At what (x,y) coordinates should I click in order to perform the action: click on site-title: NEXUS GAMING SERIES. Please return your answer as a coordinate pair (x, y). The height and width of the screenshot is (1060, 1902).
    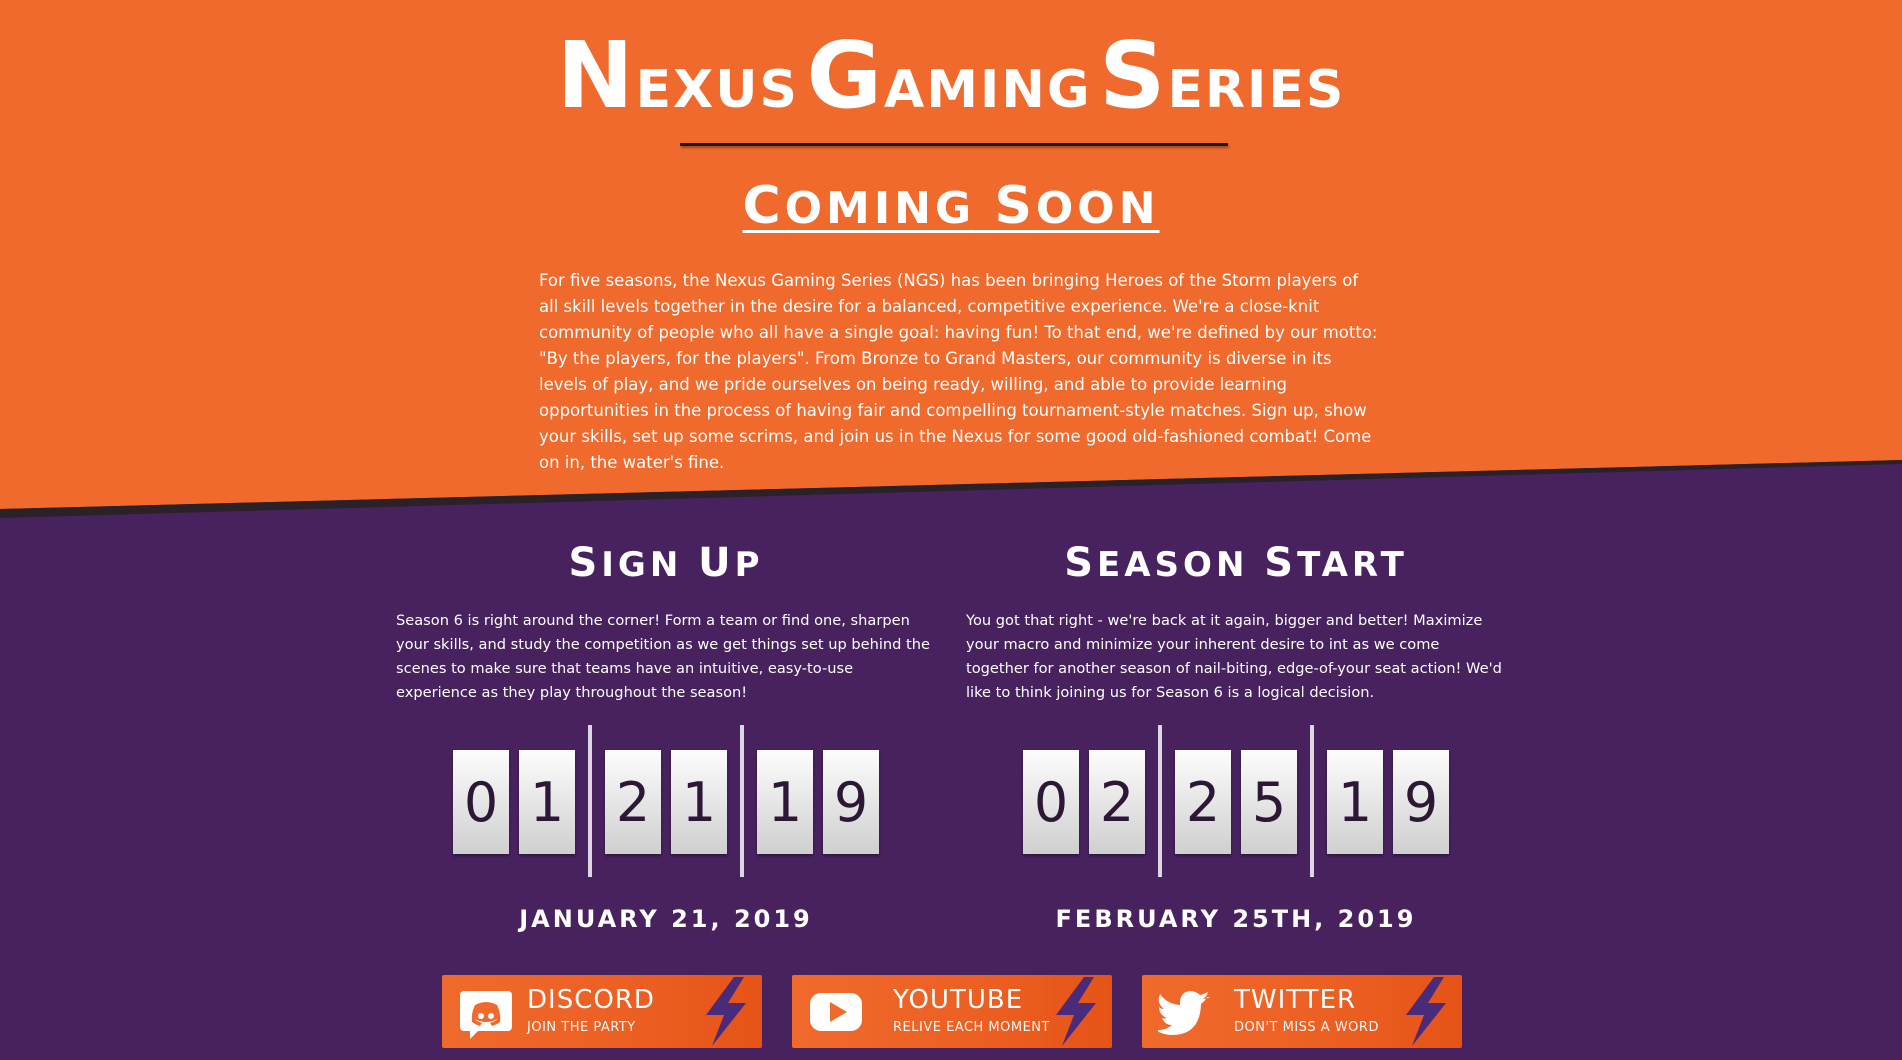
    Looking at the image, I should click on (951, 75).